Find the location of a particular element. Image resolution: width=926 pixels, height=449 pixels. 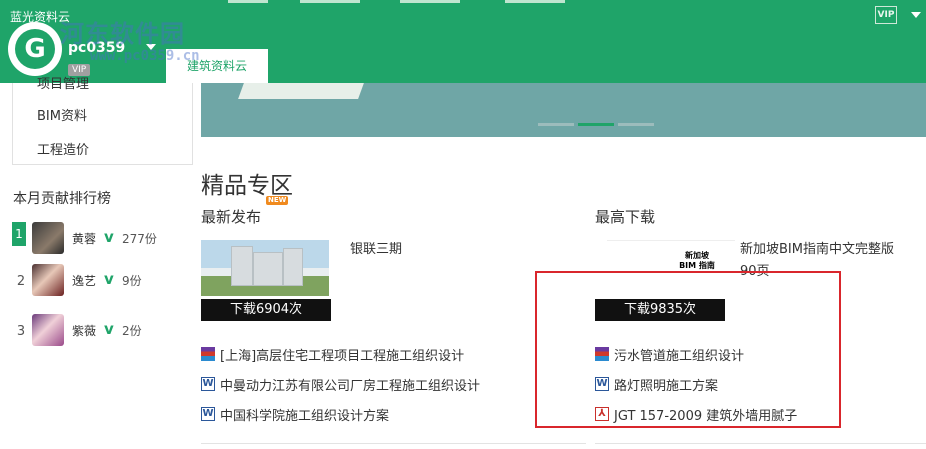

rank-number: 1 is located at coordinates (19, 234).